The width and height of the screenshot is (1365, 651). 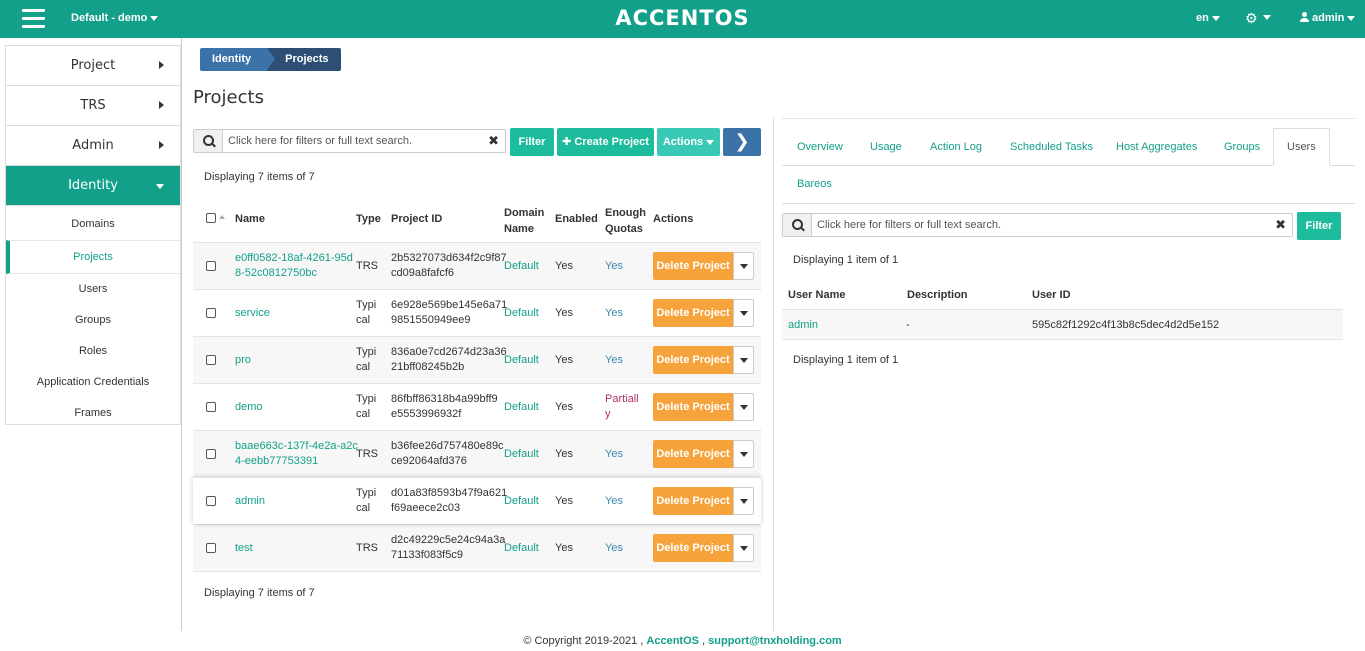 I want to click on column-header-user-name: User Name, so click(x=816, y=295).